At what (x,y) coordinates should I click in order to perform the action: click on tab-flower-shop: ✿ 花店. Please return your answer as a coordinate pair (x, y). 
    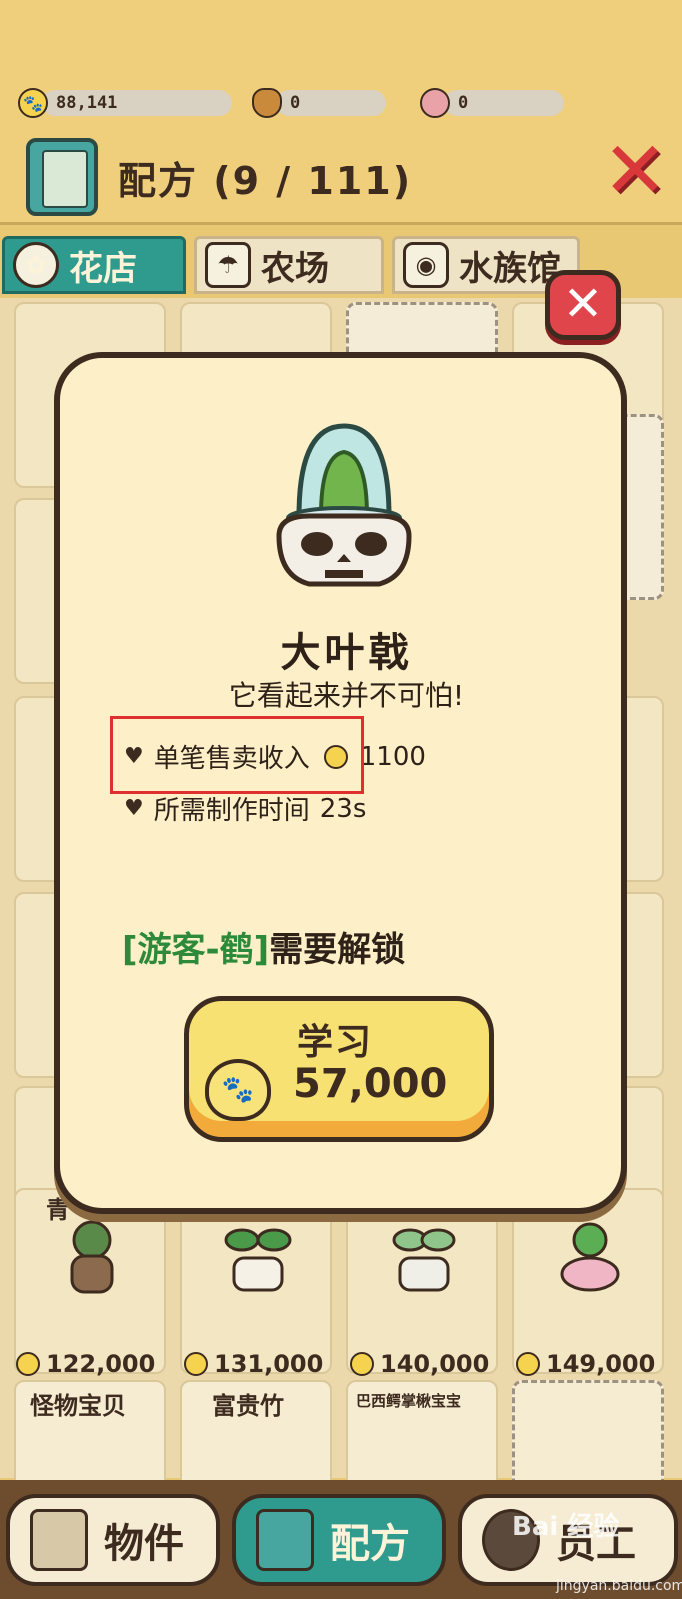
    Looking at the image, I should click on (94, 265).